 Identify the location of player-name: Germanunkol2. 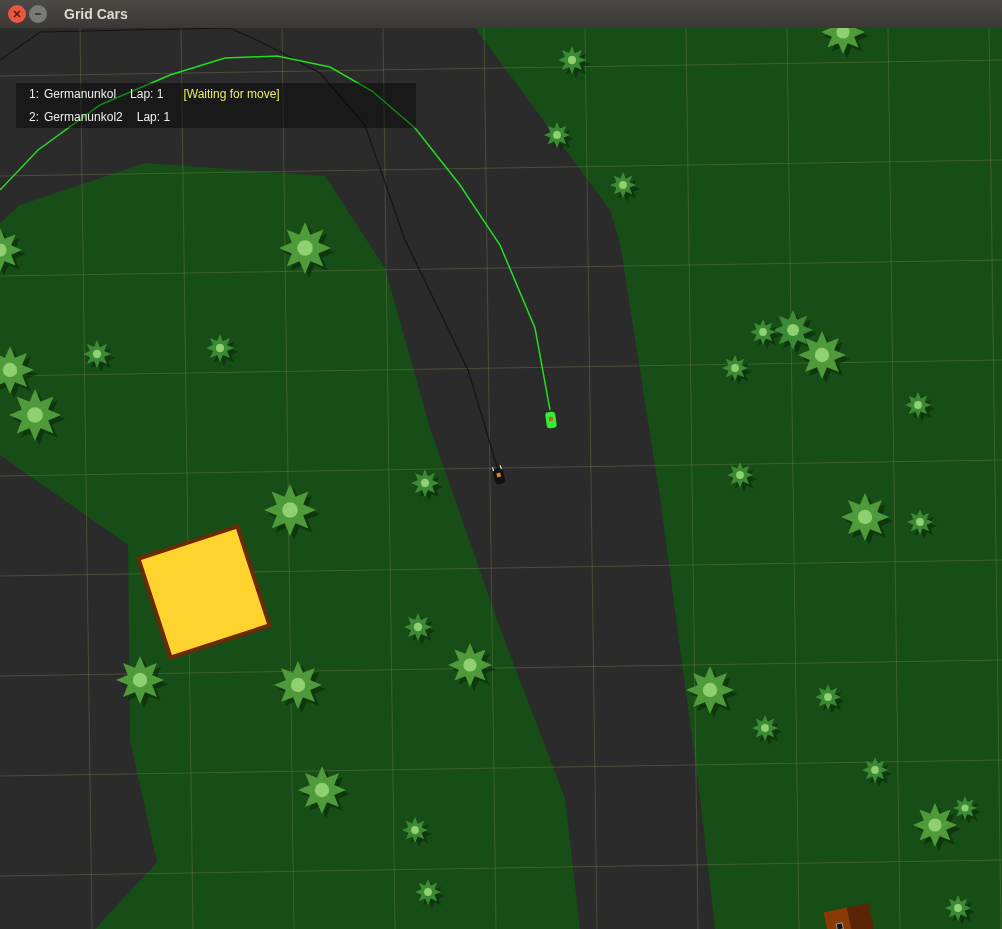
(83, 117).